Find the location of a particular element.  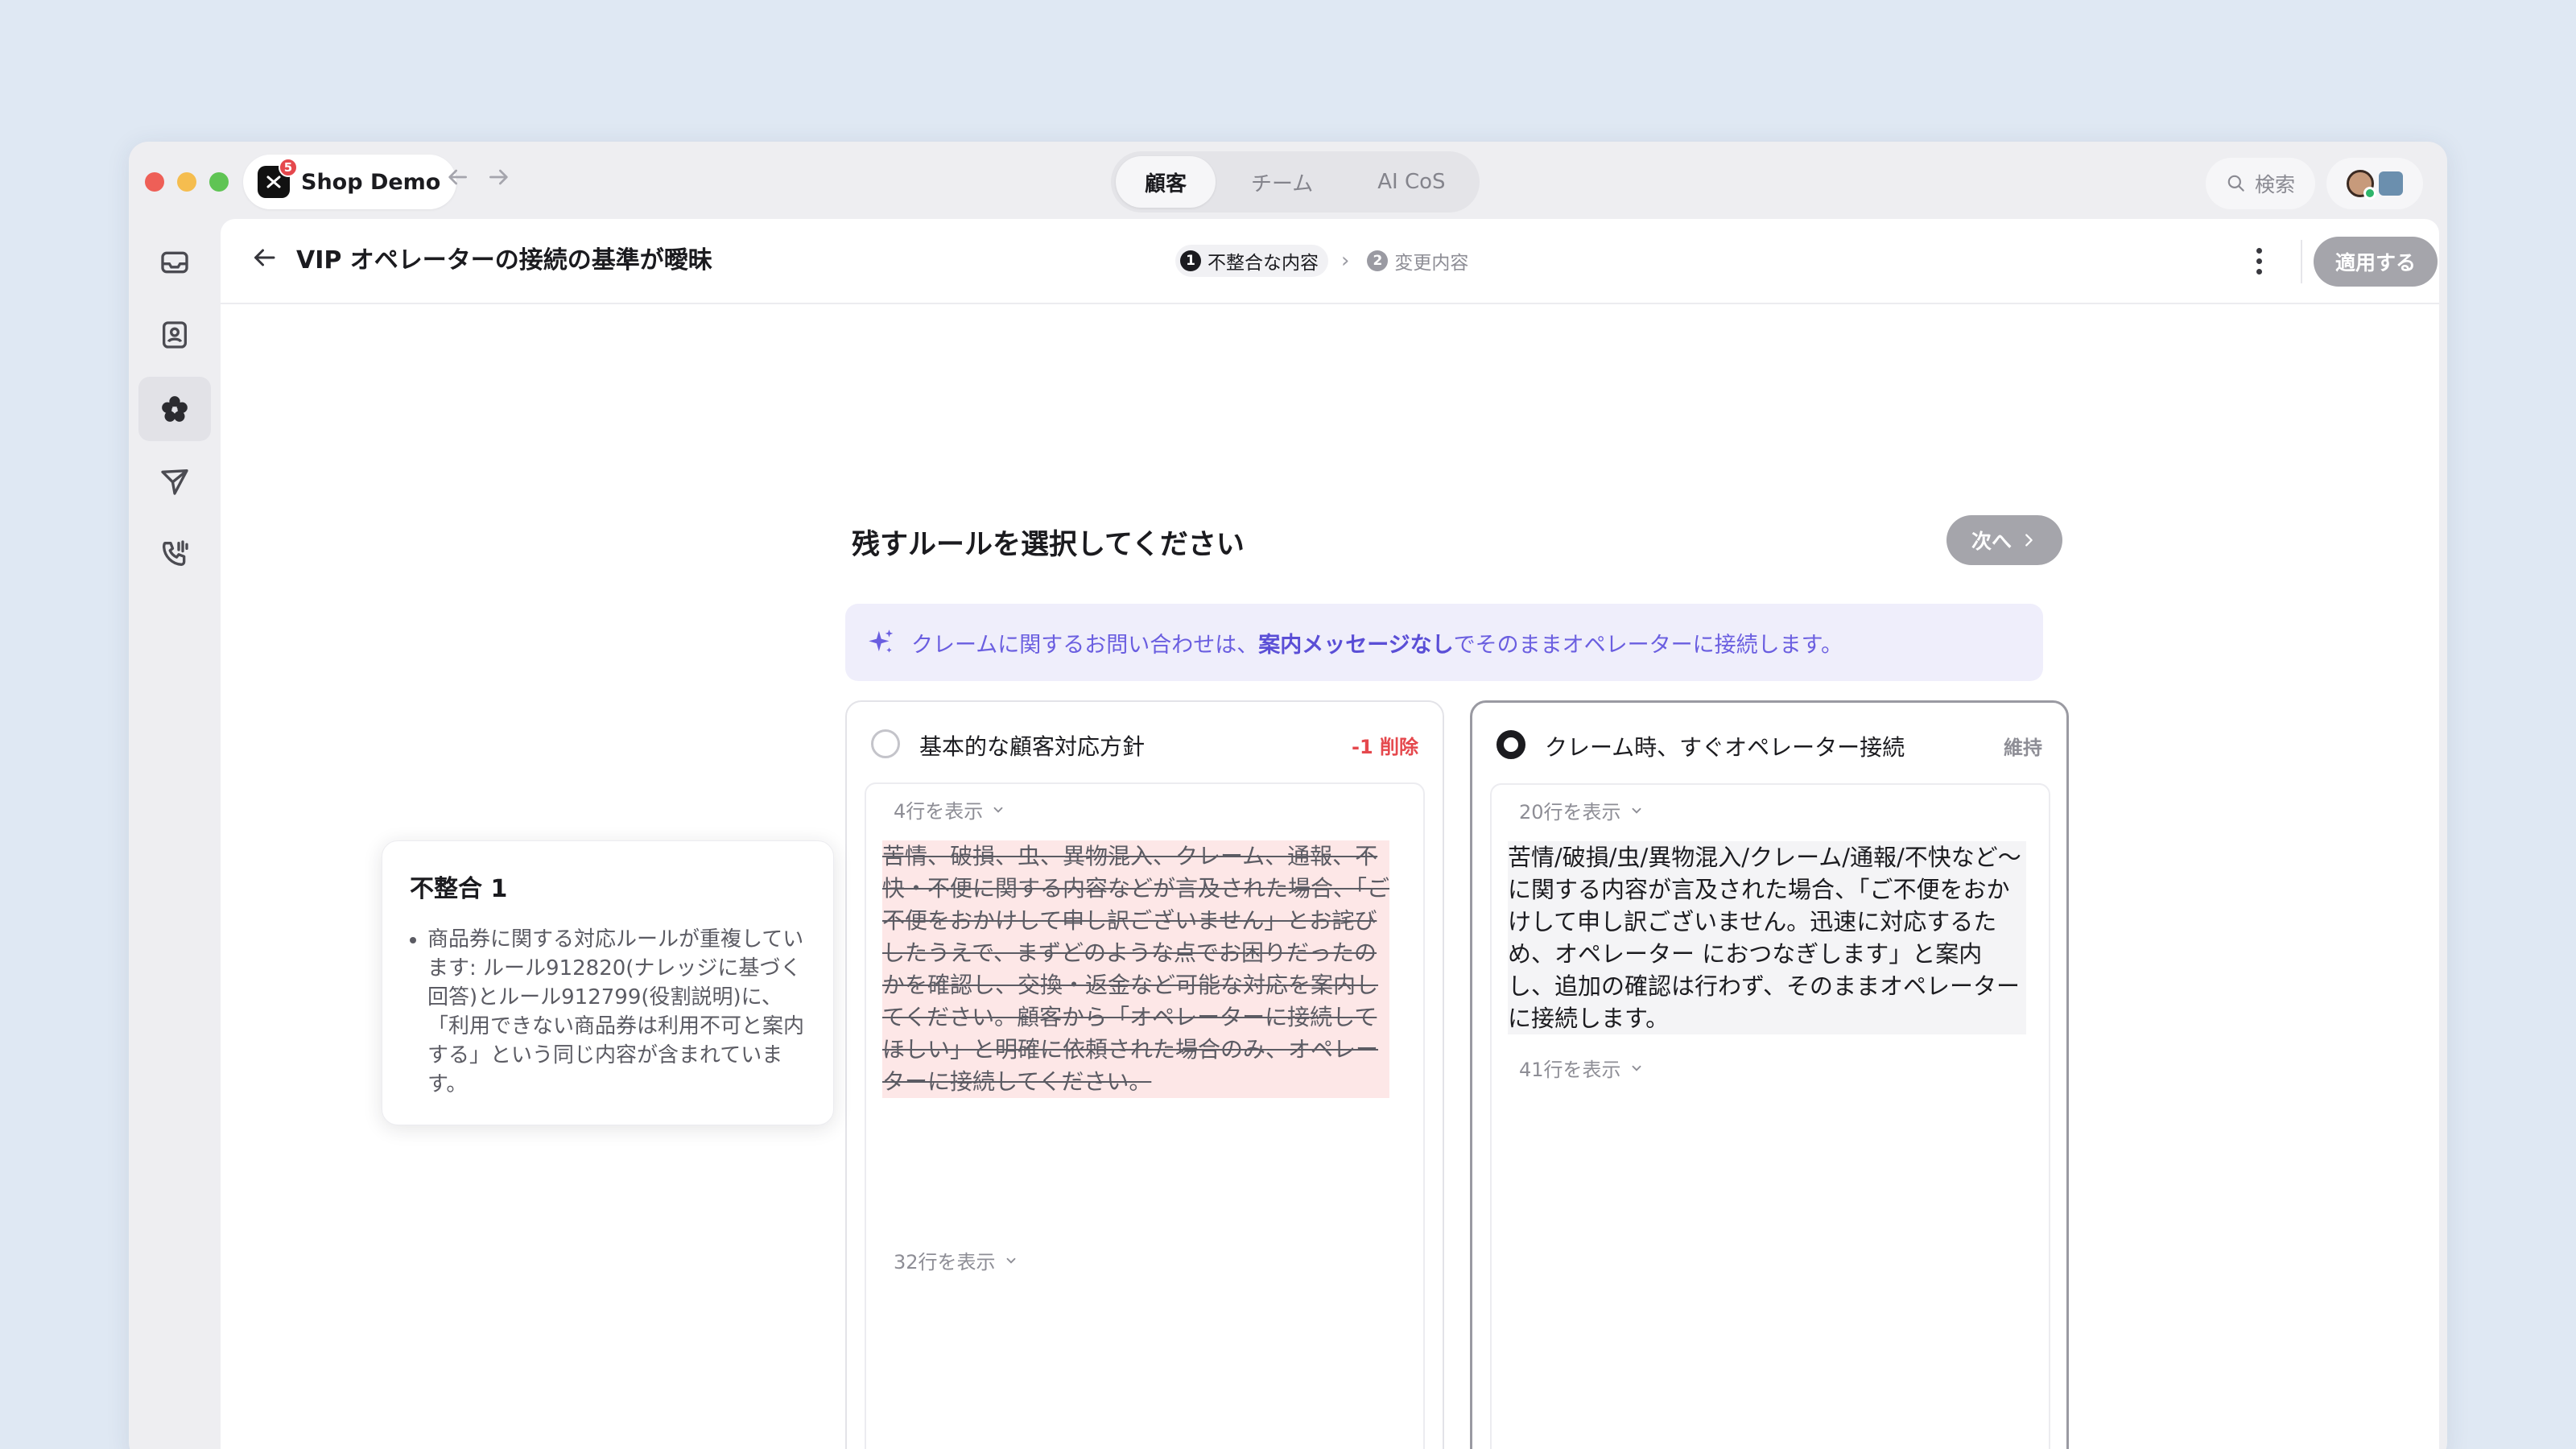

tab-ai-cos: AI CoS is located at coordinates (1411, 182).